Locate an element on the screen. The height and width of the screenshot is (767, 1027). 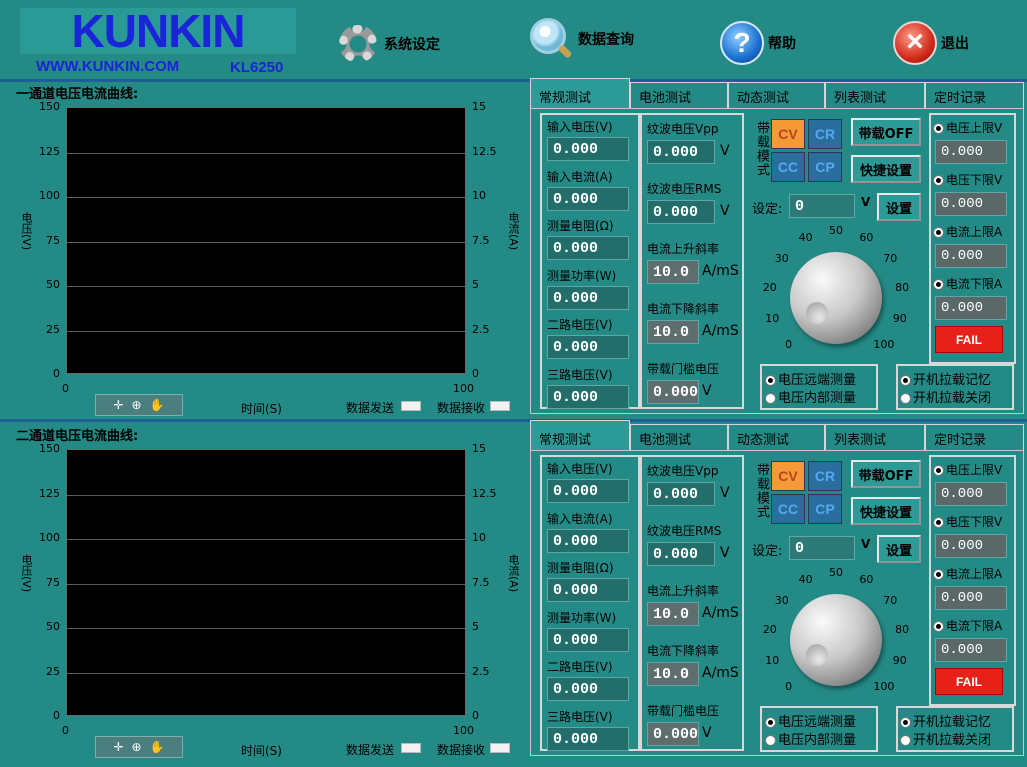
sense-option: 电压远端测量 is located at coordinates (810, 720).